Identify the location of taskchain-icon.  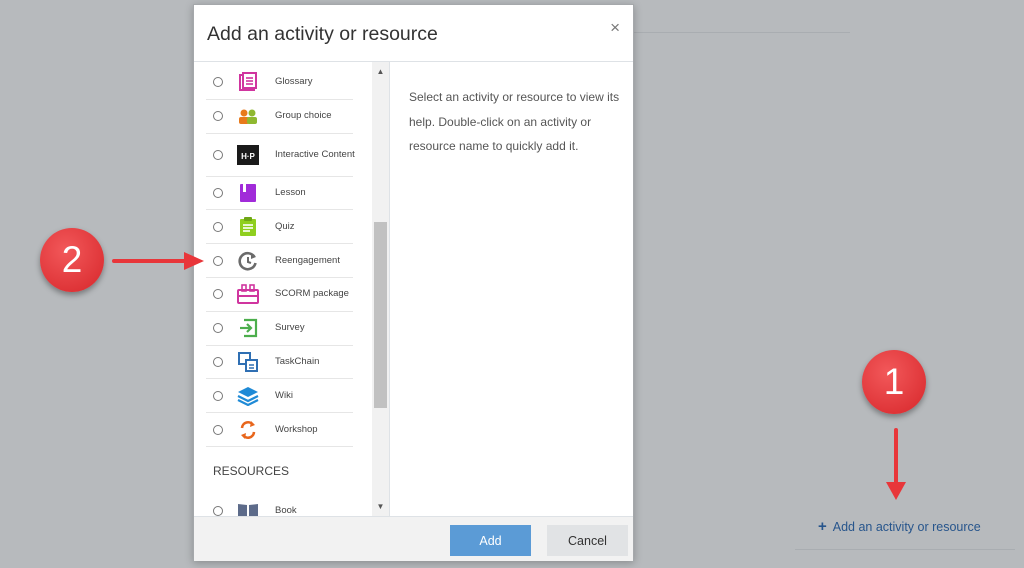
(248, 362).